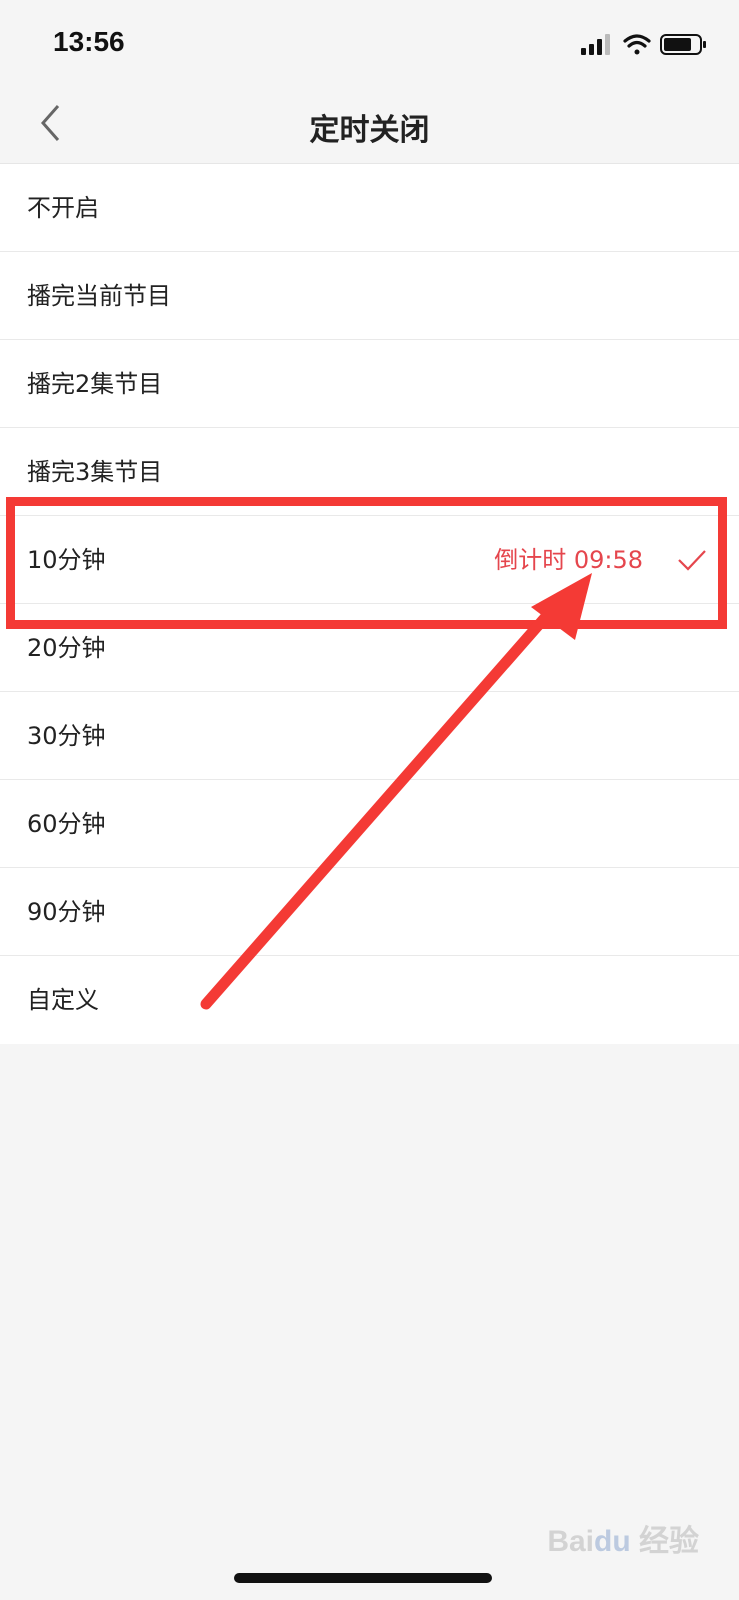 Image resolution: width=739 pixels, height=1600 pixels. Describe the element at coordinates (623, 1541) in the screenshot. I see `watermark-logo: Baidu 经验` at that location.